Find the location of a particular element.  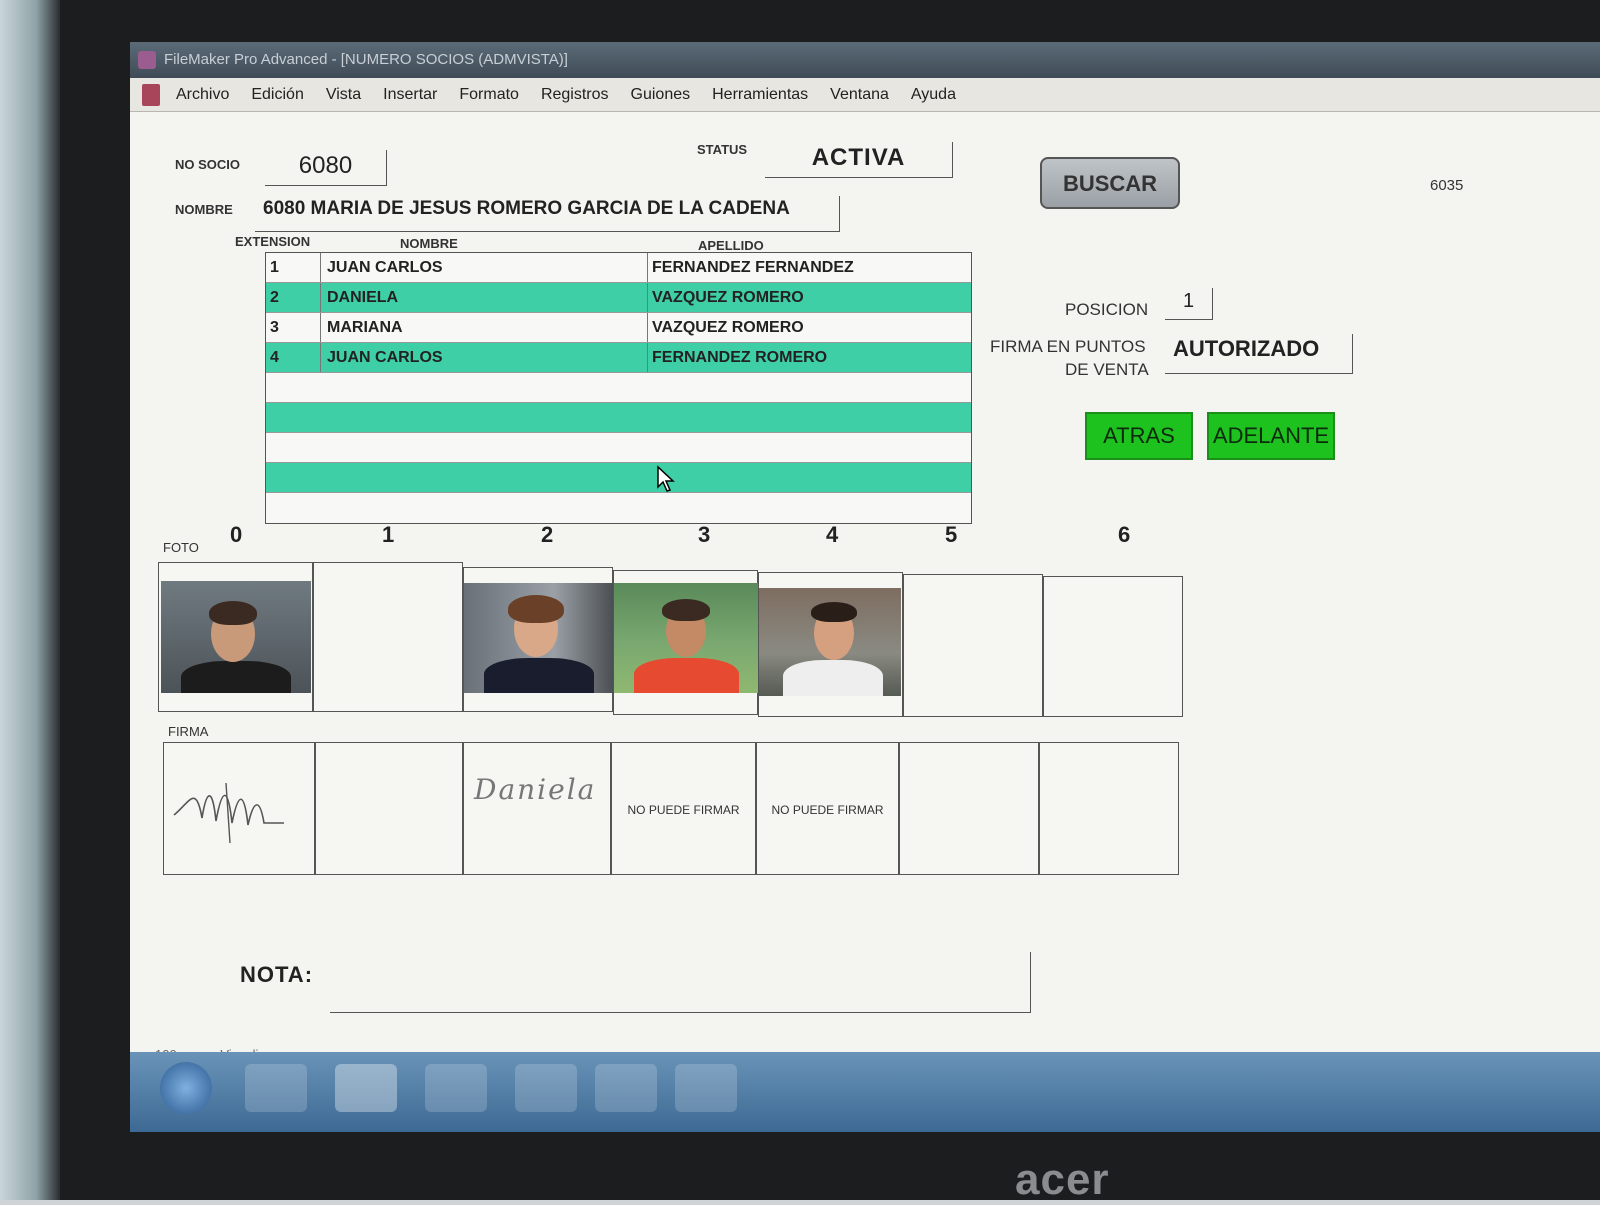

ext-number: 3 is located at coordinates (293, 327).